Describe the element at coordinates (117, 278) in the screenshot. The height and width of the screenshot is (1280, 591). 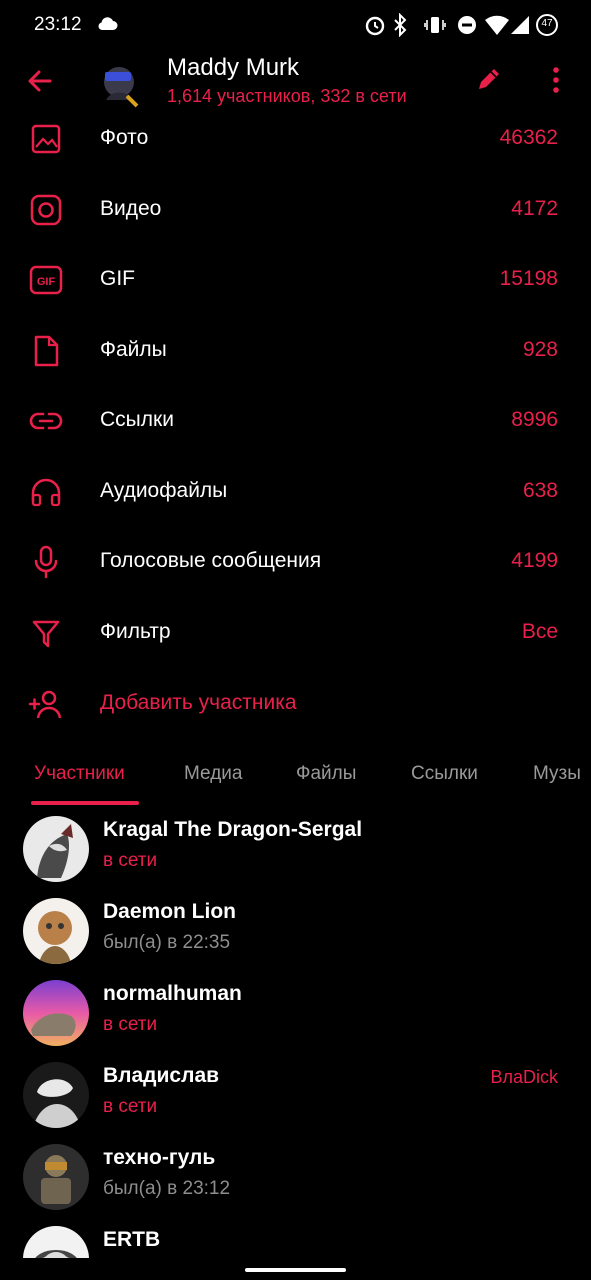
I see `menu-item-label: GIF` at that location.